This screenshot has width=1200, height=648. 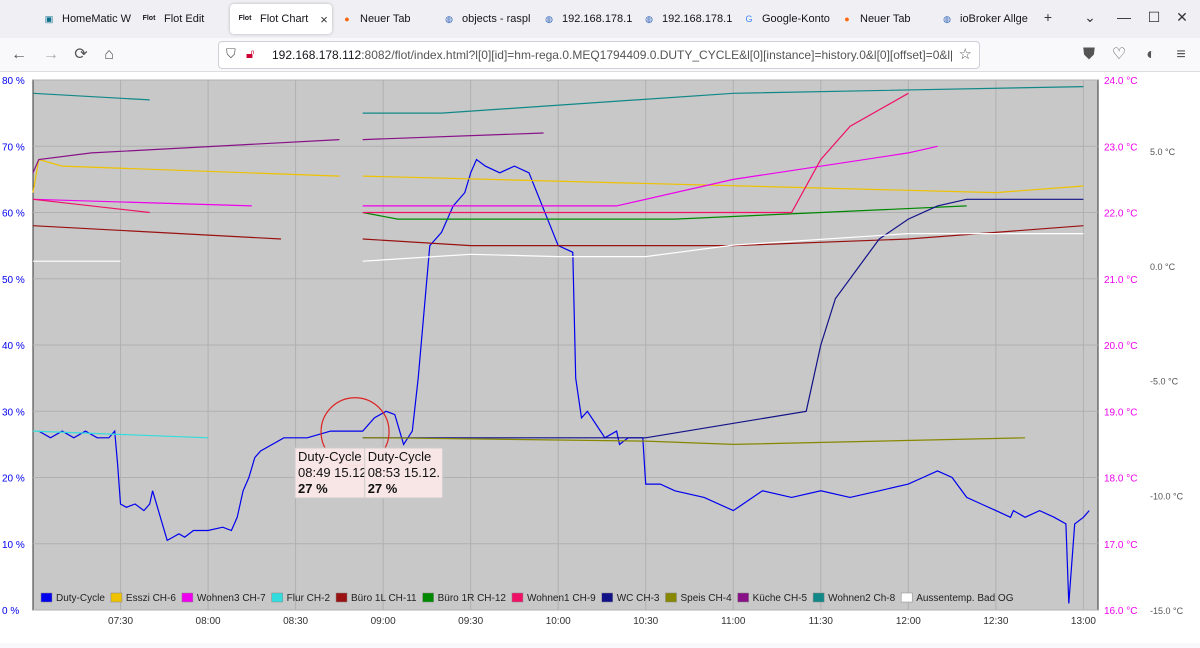 I want to click on tooltip-title: Duty-Cycle, so click(x=330, y=456).